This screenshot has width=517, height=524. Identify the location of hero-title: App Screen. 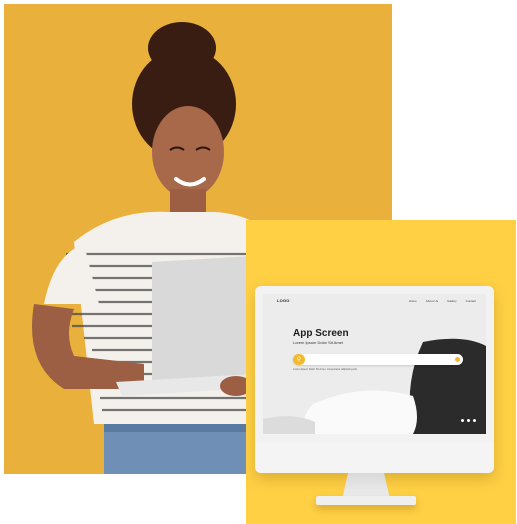
(321, 333).